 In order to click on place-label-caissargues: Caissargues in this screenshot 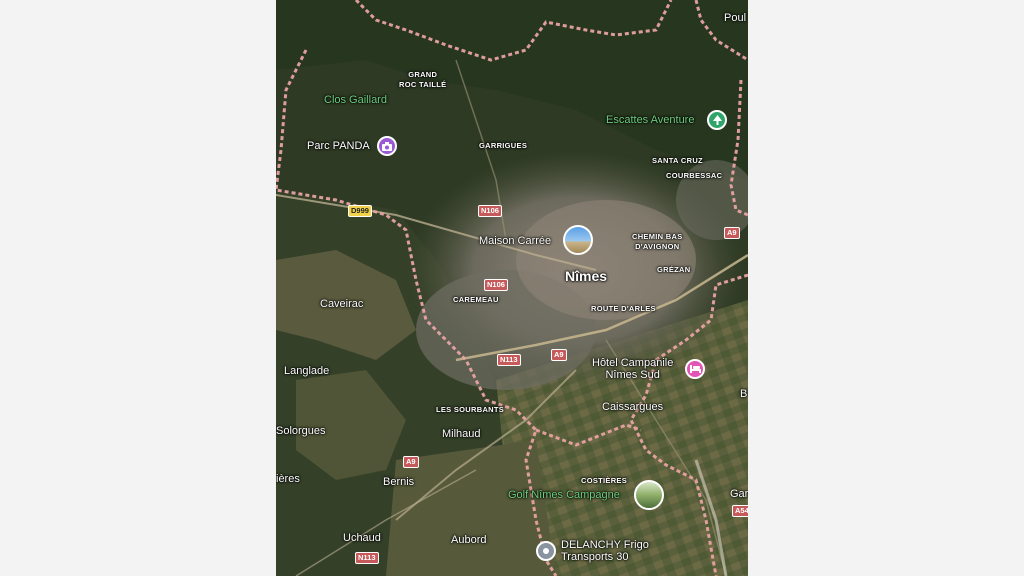, I will do `click(632, 407)`.